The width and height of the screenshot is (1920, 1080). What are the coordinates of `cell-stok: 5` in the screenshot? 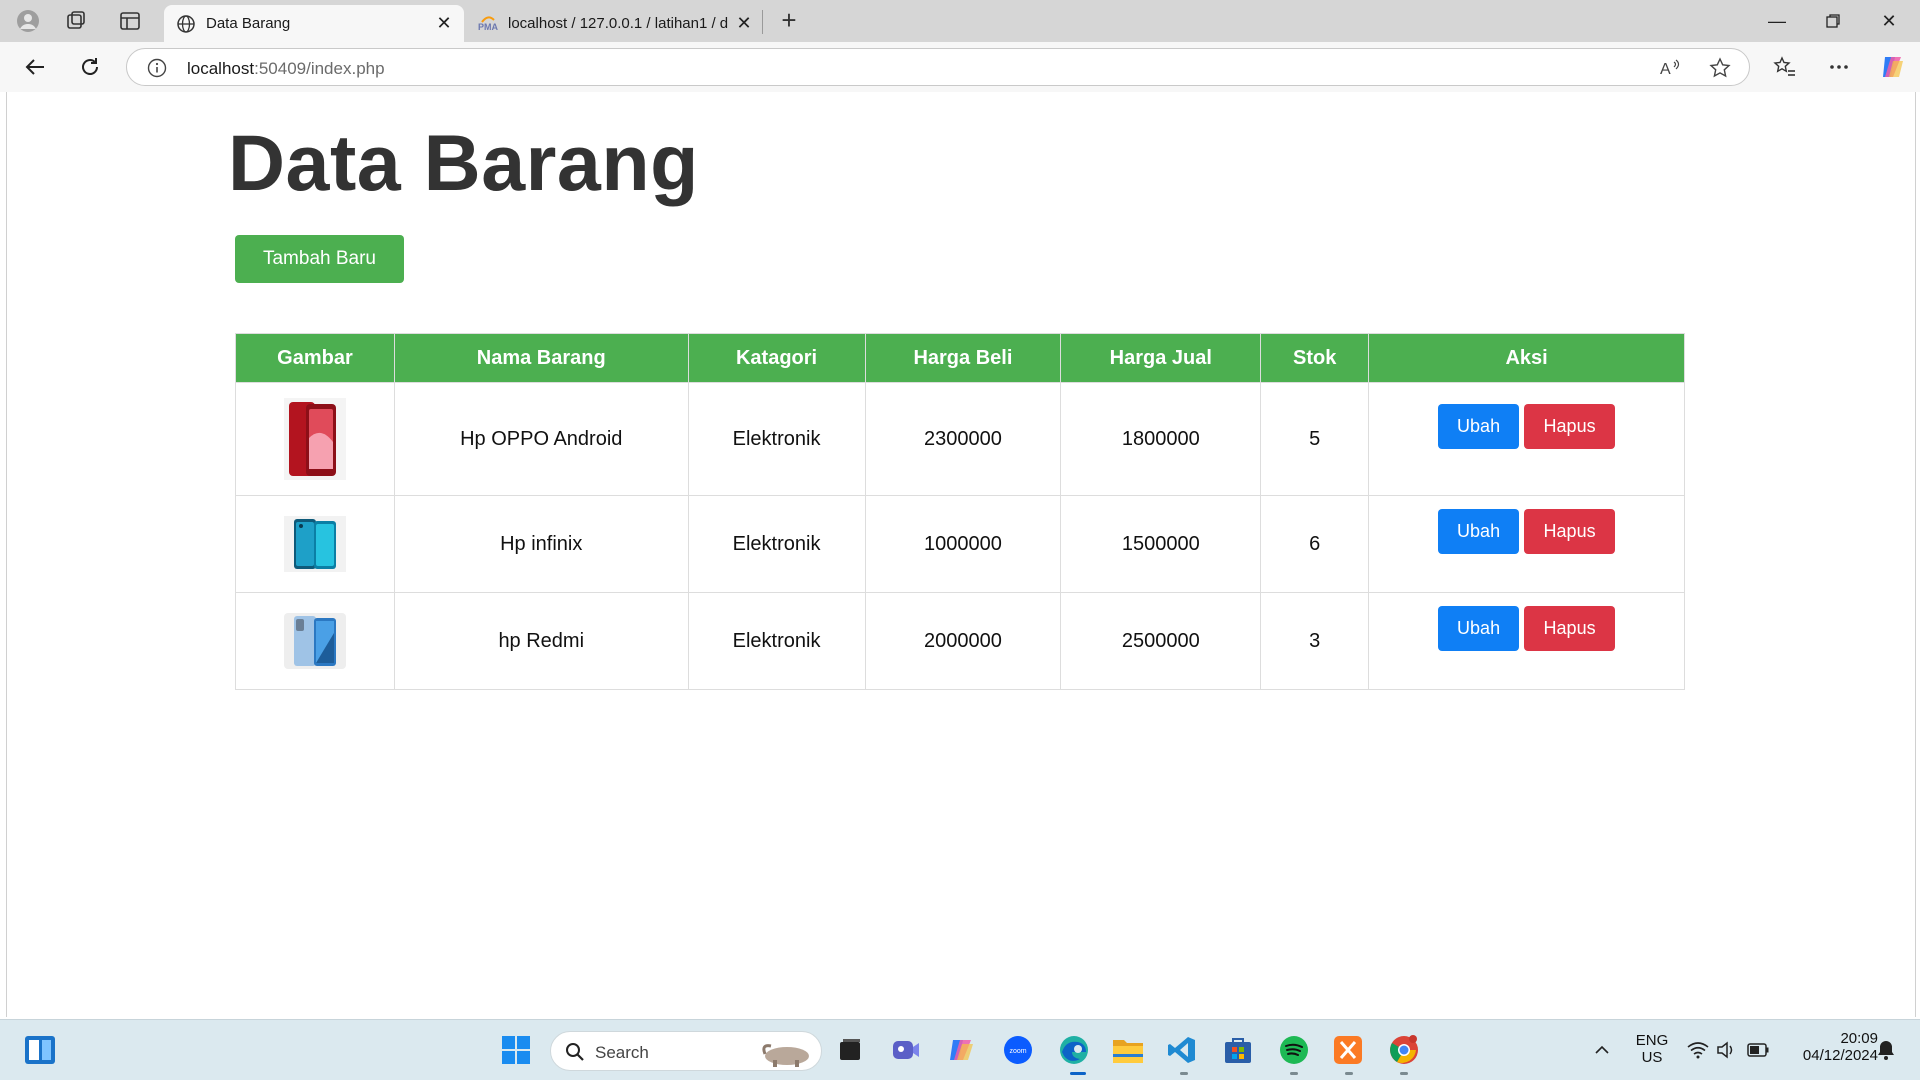 It's located at (1315, 439).